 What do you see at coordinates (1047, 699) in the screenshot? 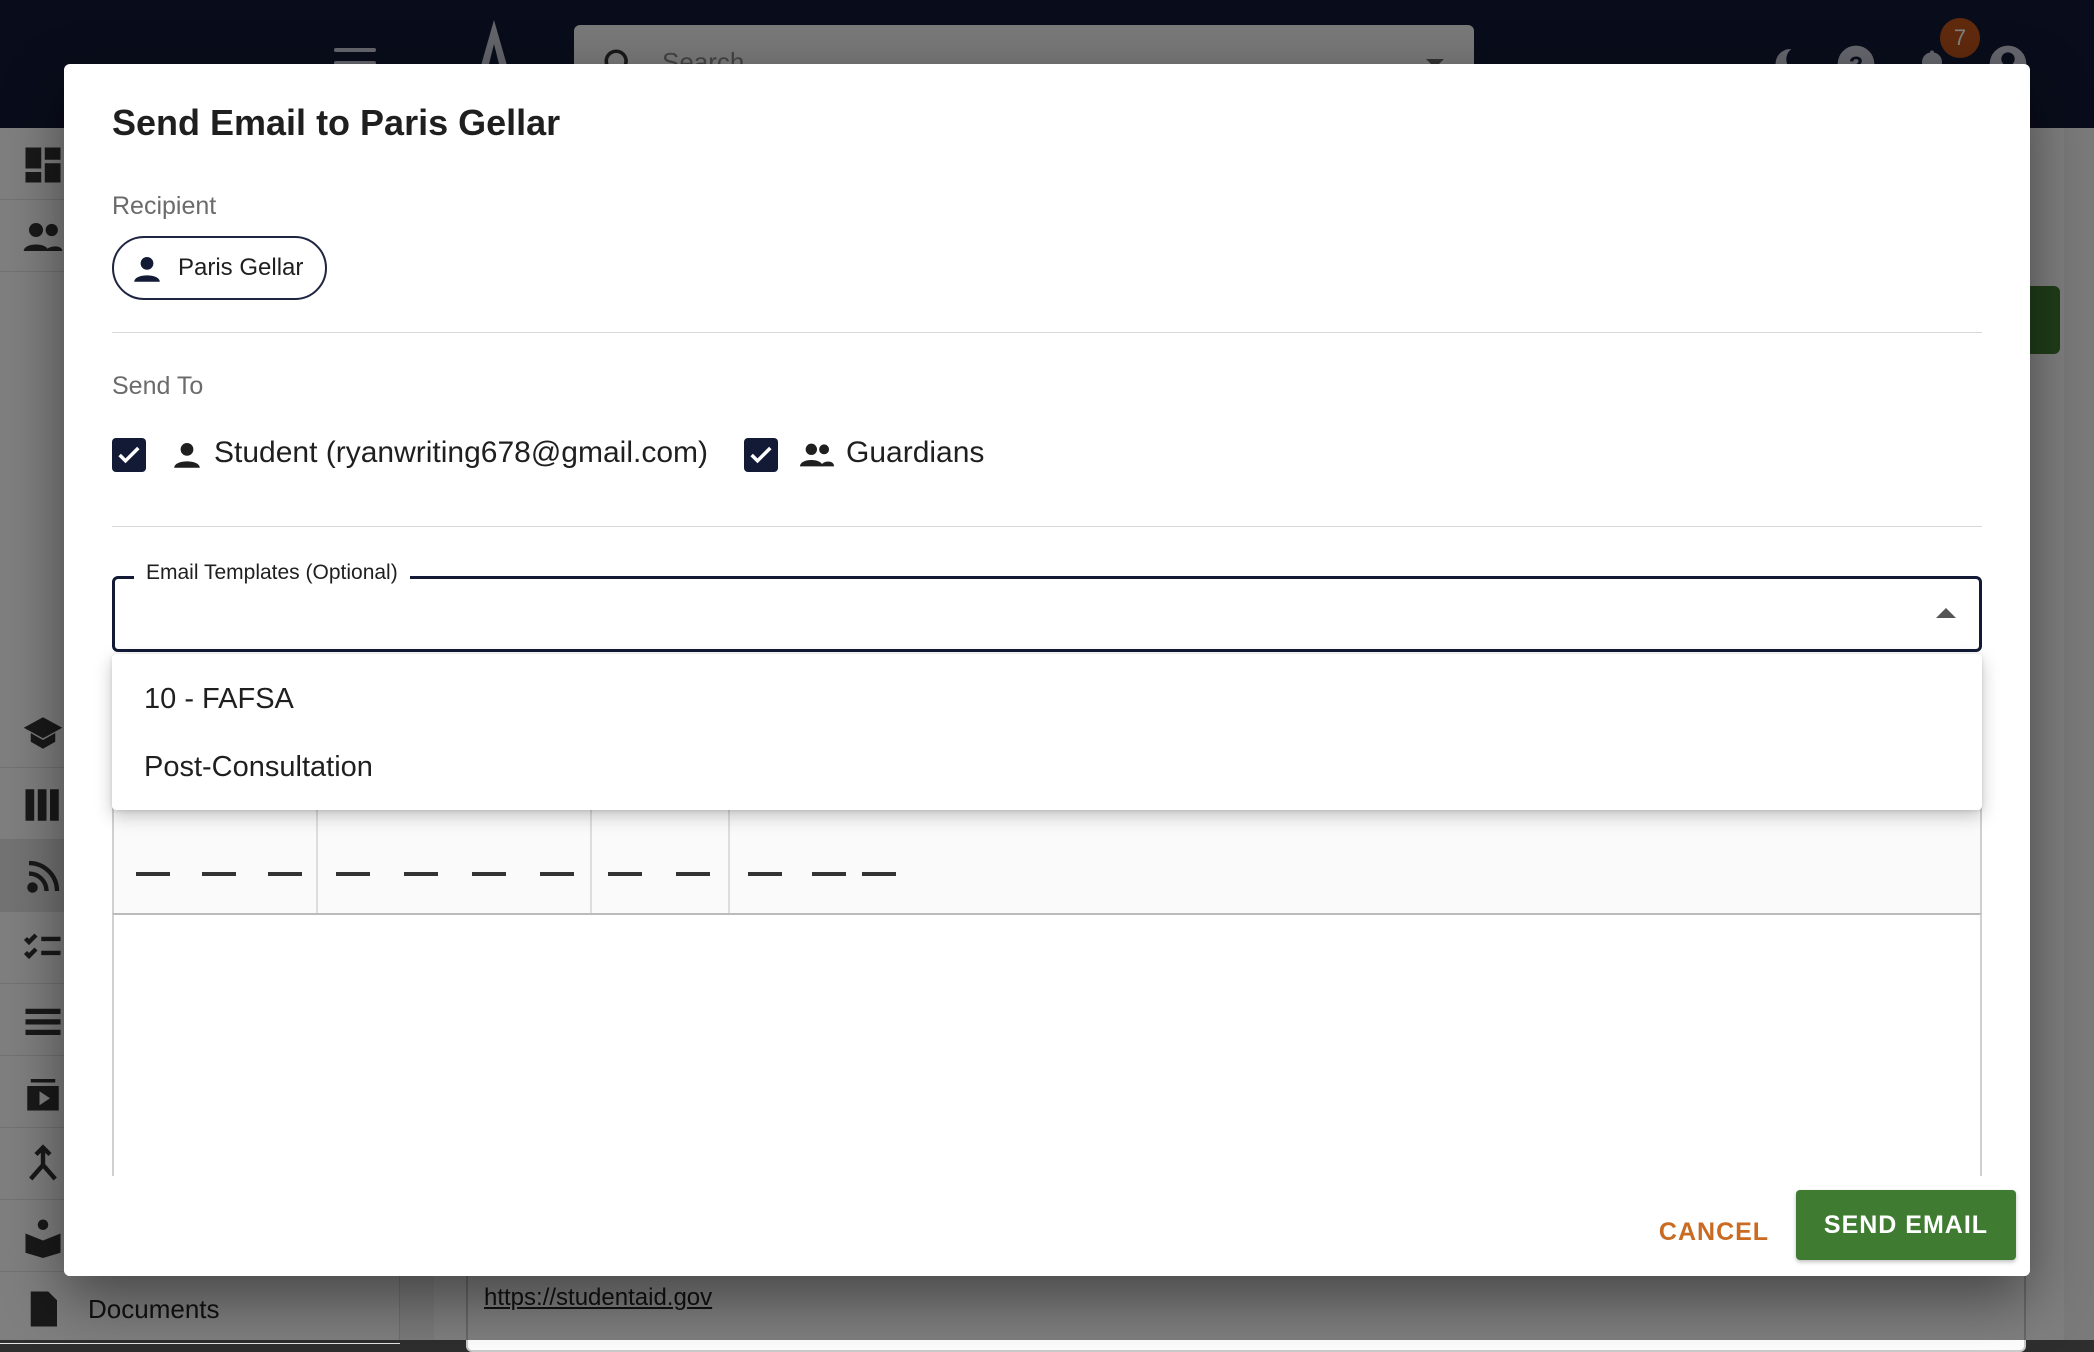
I see `template-option: 10 - FAFSA` at bounding box center [1047, 699].